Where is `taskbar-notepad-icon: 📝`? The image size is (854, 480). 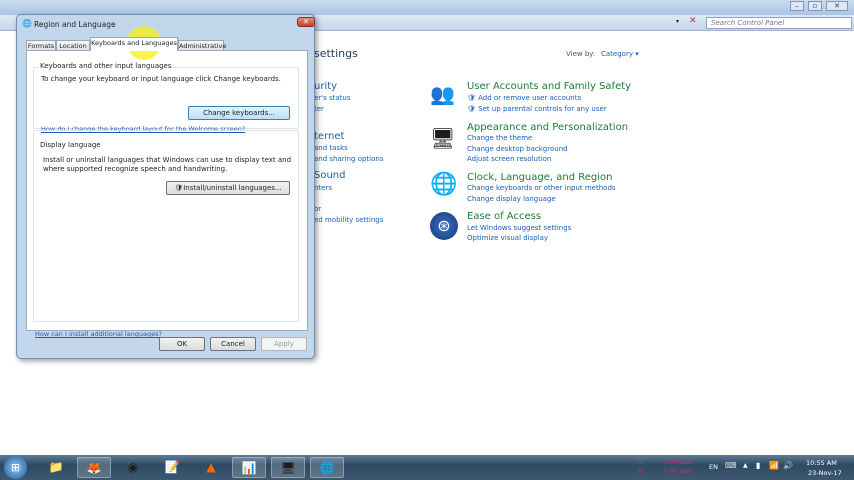 taskbar-notepad-icon: 📝 is located at coordinates (172, 467).